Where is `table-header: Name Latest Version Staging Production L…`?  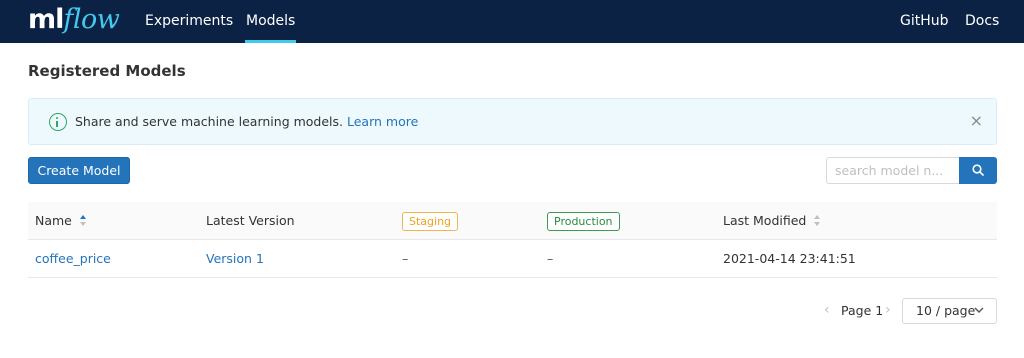
table-header: Name Latest Version Staging Production L… is located at coordinates (512, 221).